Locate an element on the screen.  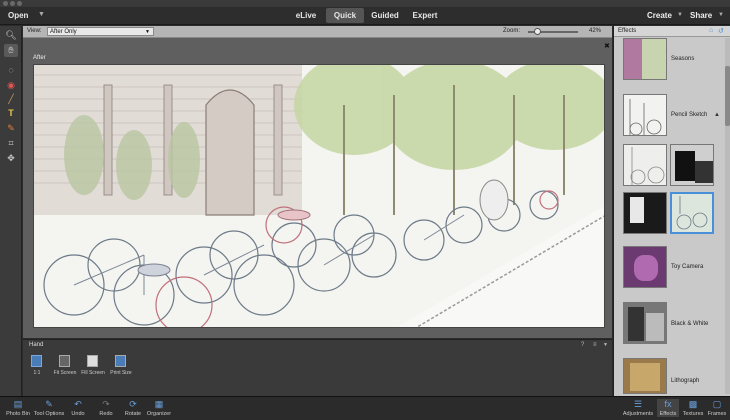
redo-label: Redo is located at coordinates (106, 414).